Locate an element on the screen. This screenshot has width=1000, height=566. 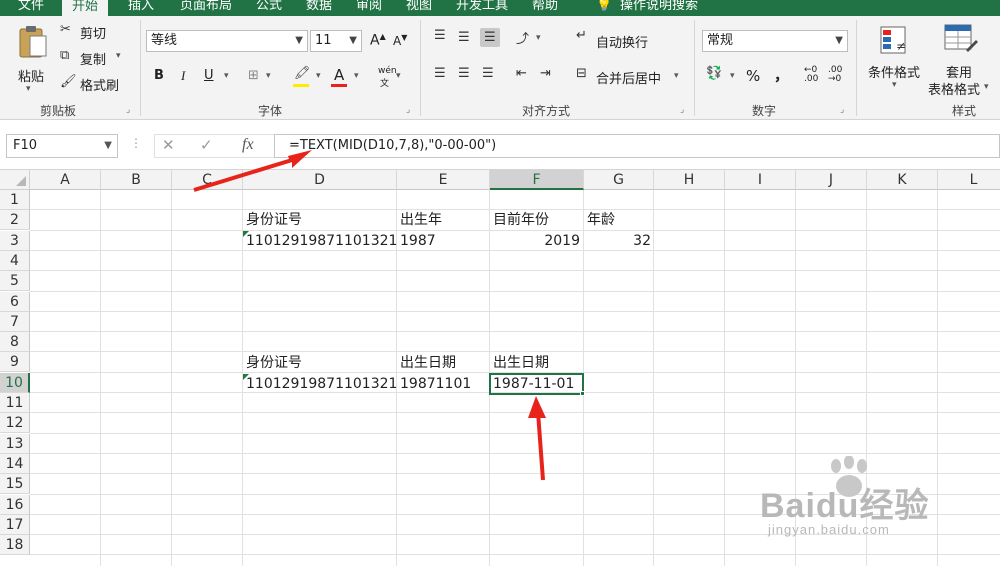
row-header-6: 6 is located at coordinates (15, 301).